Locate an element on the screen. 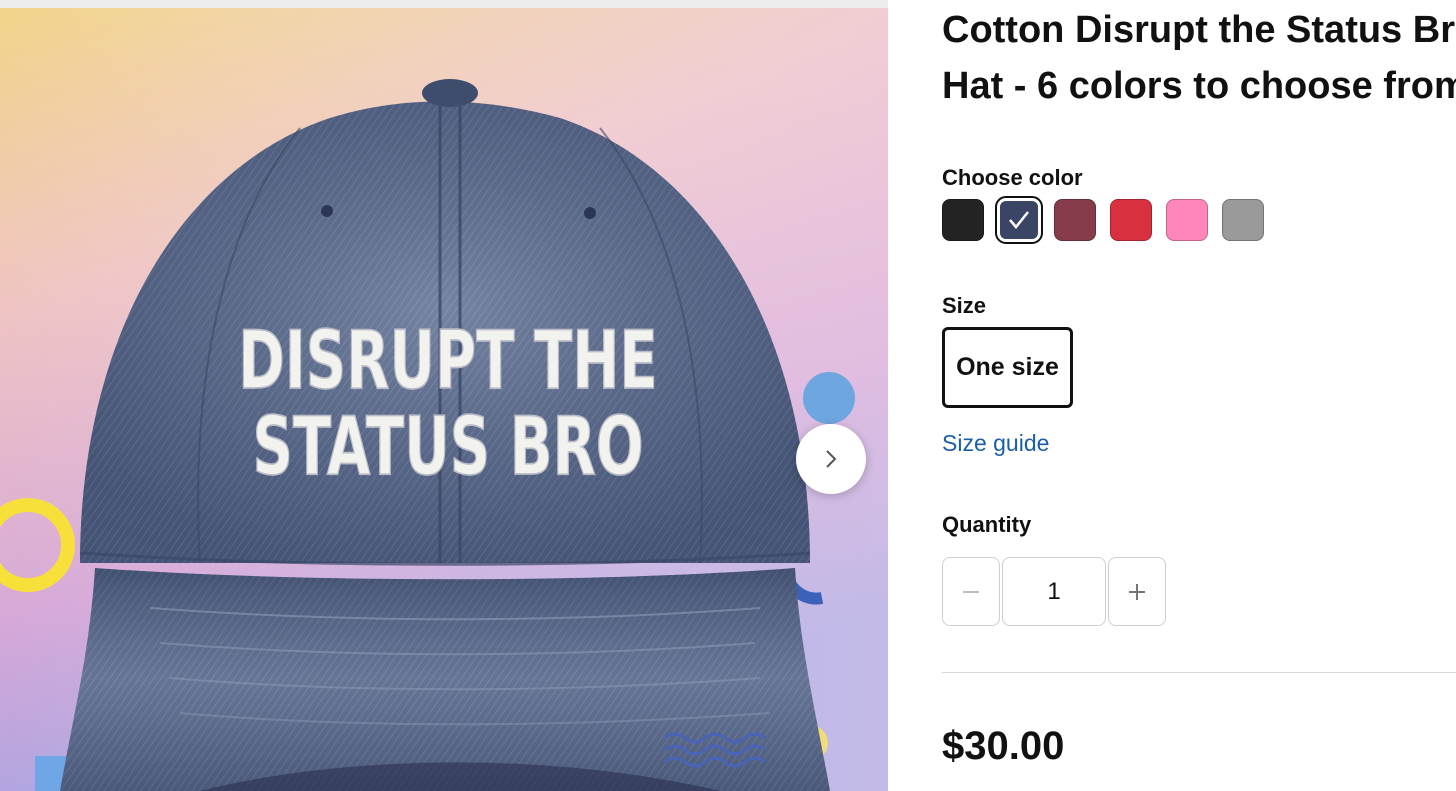 The height and width of the screenshot is (791, 1456). size-guide-link: Size guide is located at coordinates (995, 443).